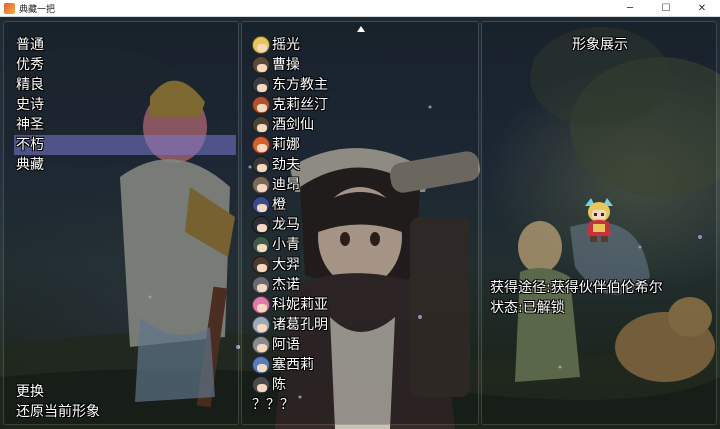 The image size is (720, 429). I want to click on rarity-item-fine: 优秀, so click(125, 65).